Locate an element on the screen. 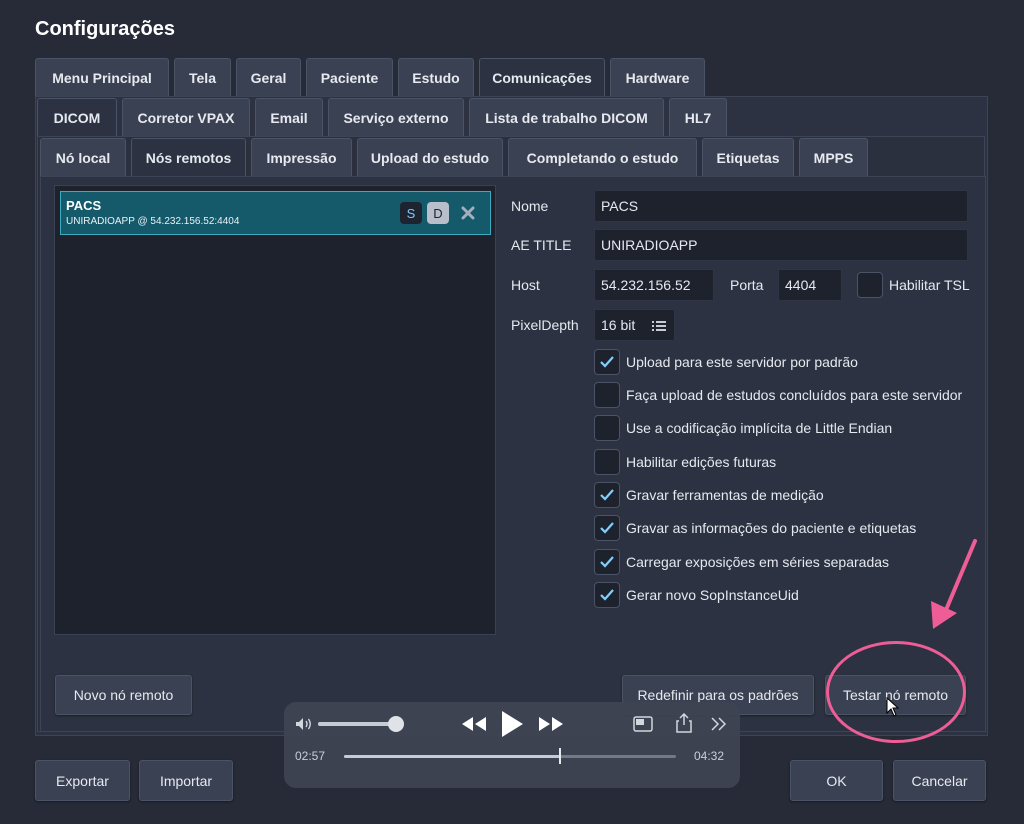  share-icon is located at coordinates (684, 723).